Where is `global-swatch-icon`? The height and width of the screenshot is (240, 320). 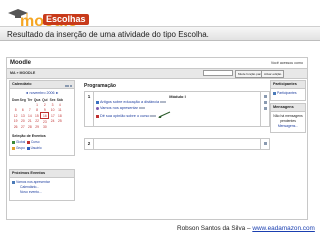 global-swatch-icon is located at coordinates (13, 142).